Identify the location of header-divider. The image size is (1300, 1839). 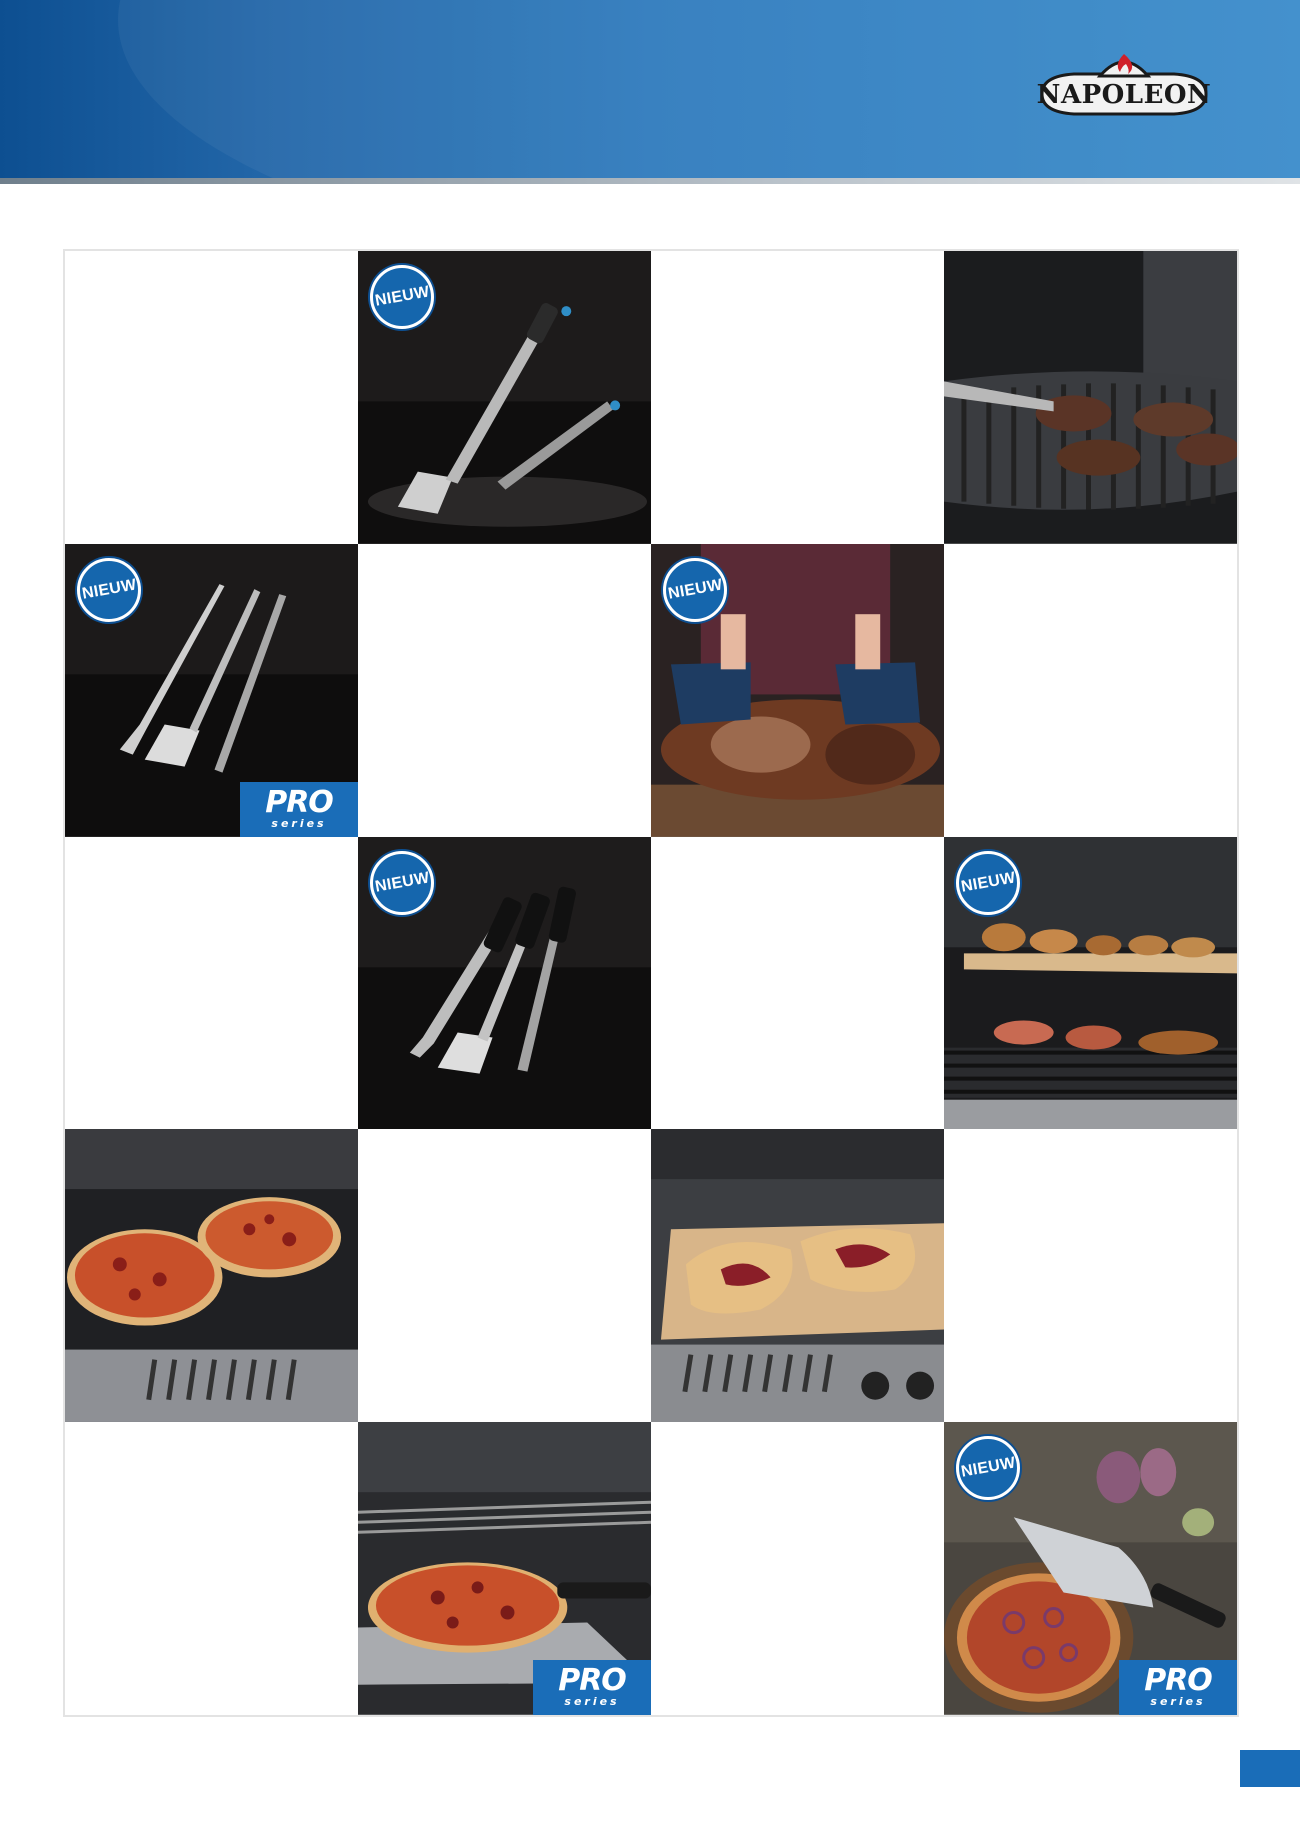
(650, 181).